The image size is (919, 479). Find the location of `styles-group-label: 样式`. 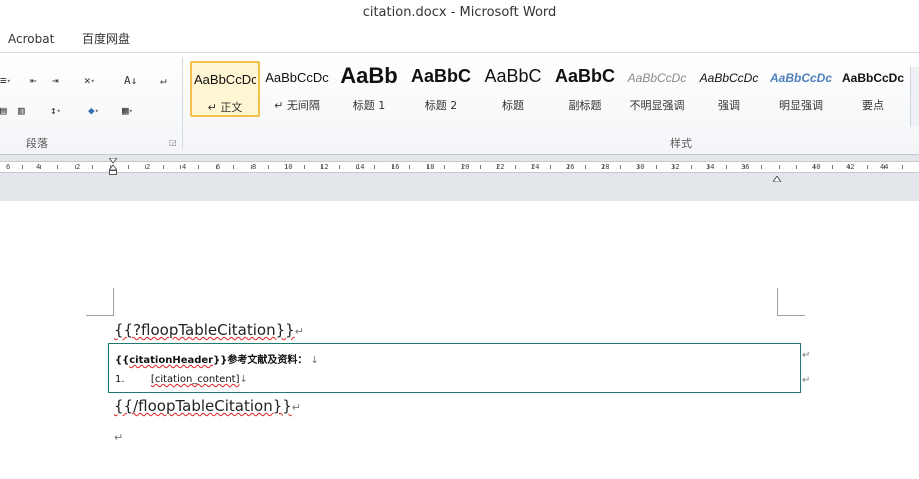

styles-group-label: 样式 is located at coordinates (681, 143).